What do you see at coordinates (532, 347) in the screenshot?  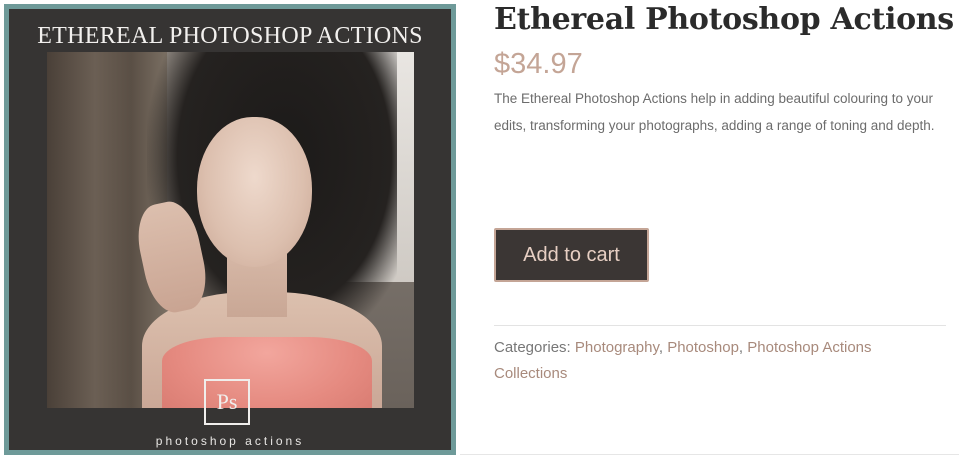 I see `categories-label: Categories:` at bounding box center [532, 347].